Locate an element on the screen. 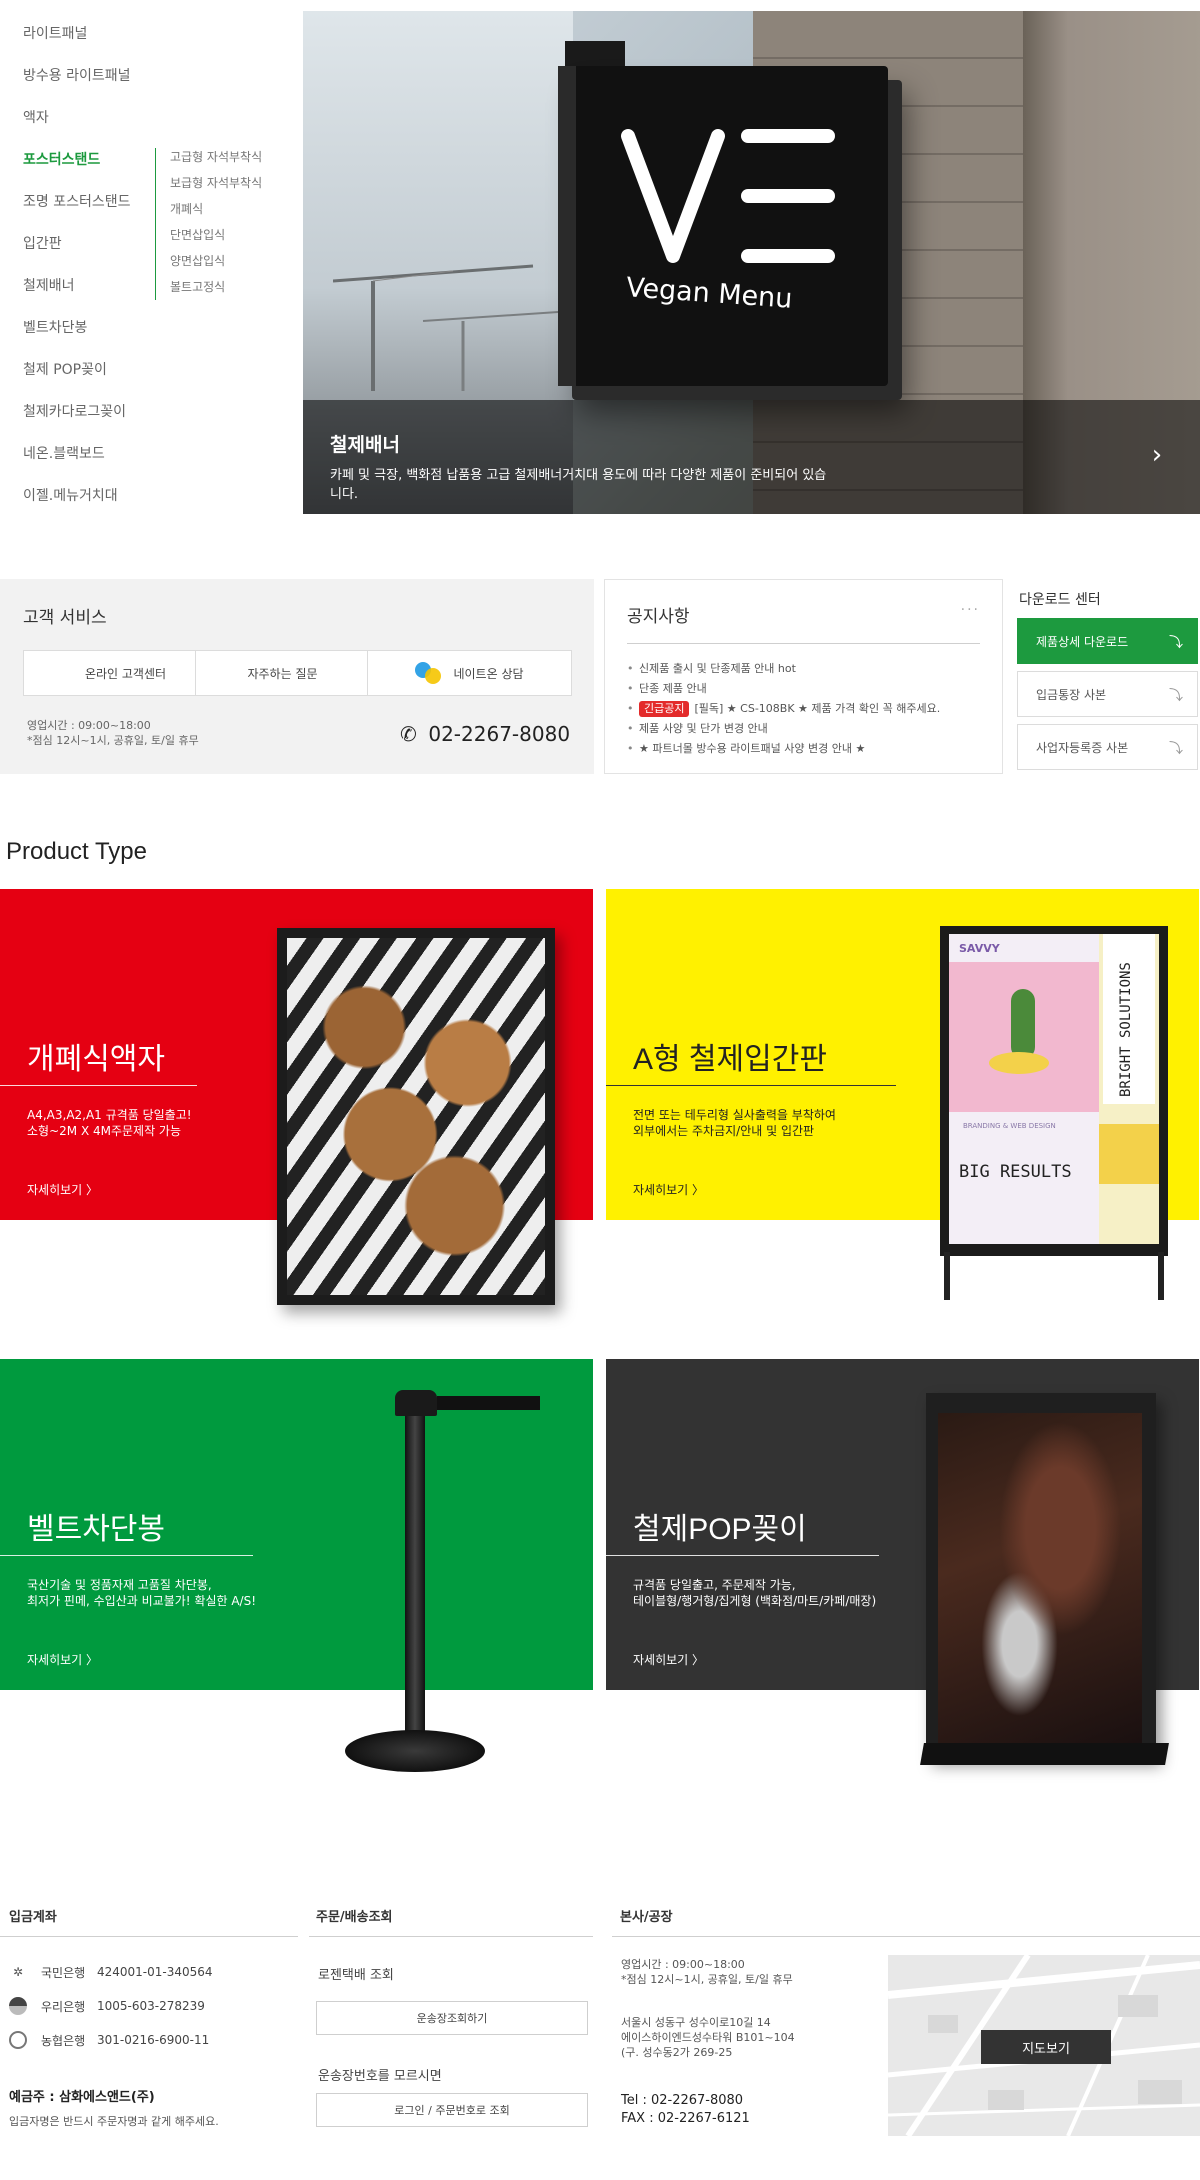 Image resolution: width=1200 pixels, height=2180 pixels. desc-line: 외부에서는 주차금지/안내 및 입간판 is located at coordinates (724, 1131).